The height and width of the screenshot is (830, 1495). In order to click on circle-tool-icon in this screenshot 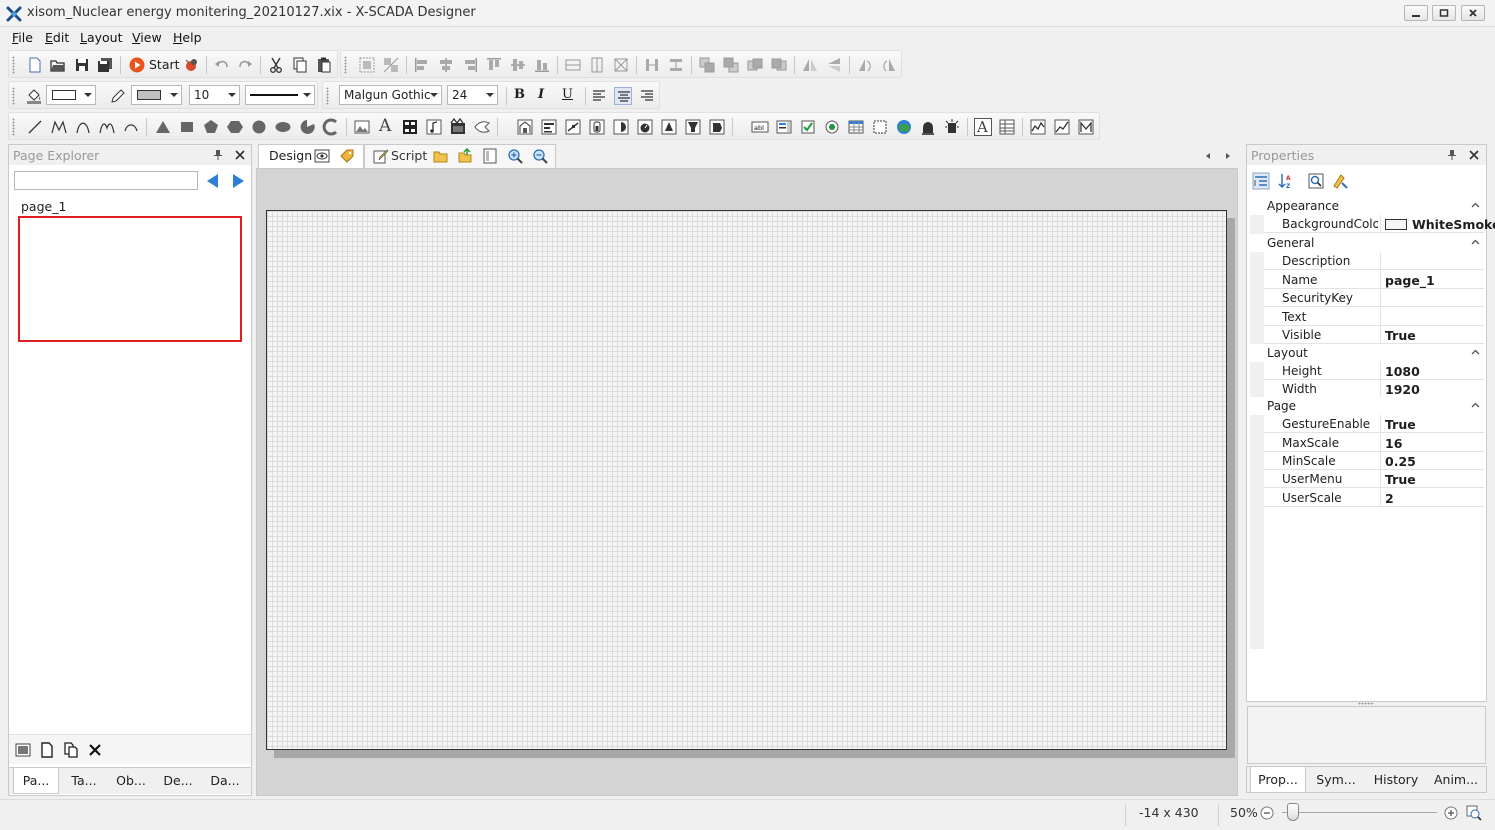, I will do `click(259, 127)`.